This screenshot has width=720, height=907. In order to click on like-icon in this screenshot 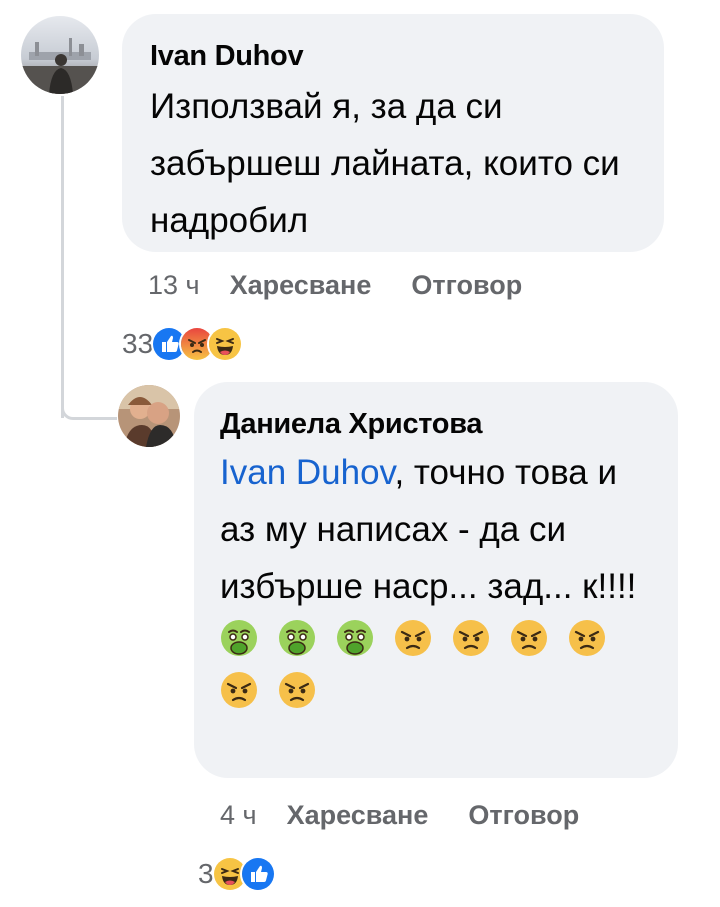, I will do `click(257, 874)`.